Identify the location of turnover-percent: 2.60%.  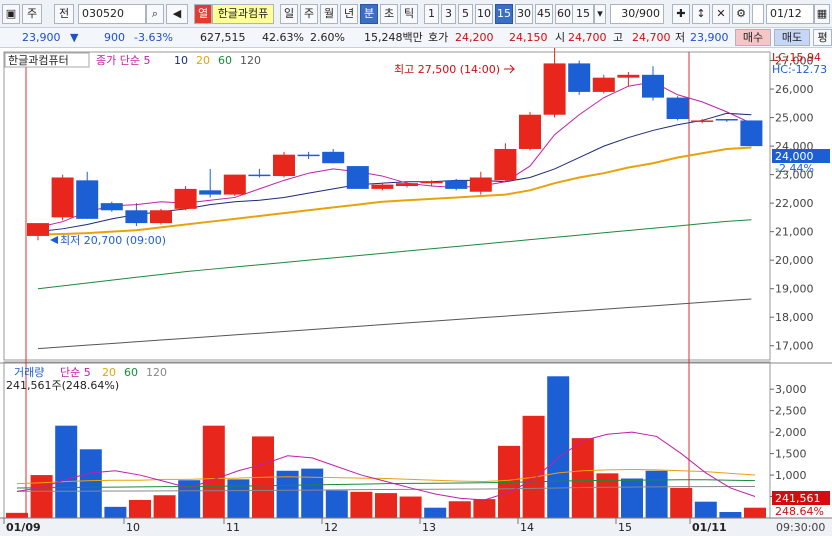
(327, 37).